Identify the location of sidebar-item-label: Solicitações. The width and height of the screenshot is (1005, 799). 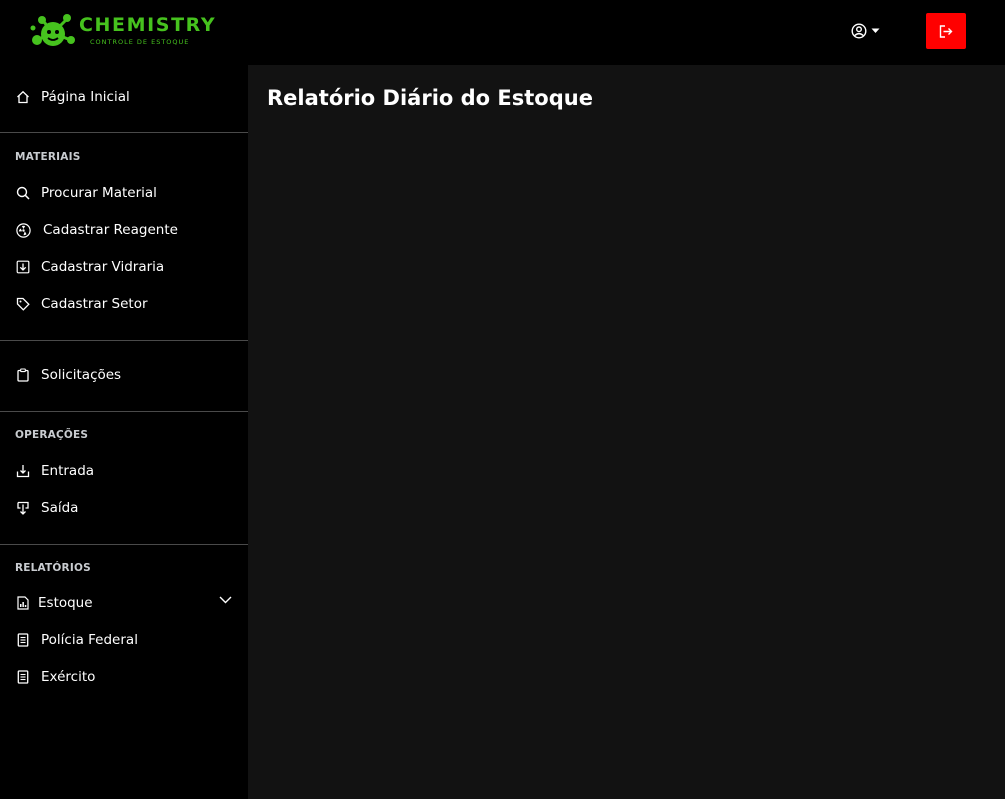
(81, 375).